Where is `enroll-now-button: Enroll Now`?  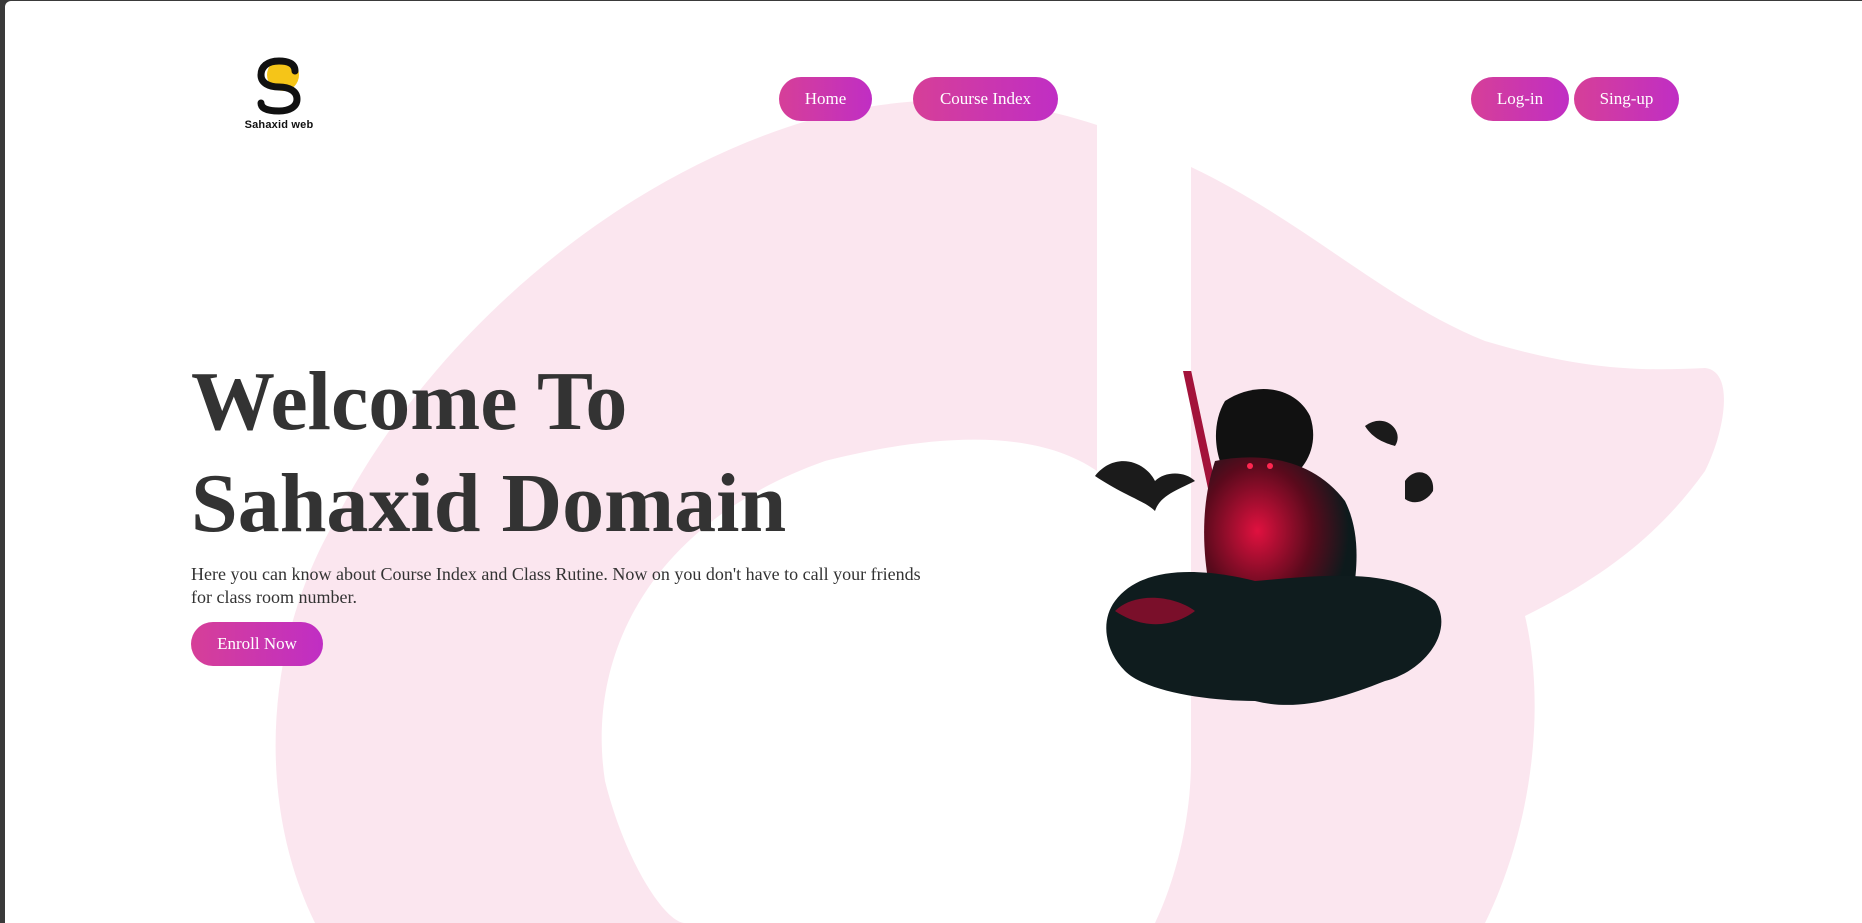
enroll-now-button: Enroll Now is located at coordinates (257, 644).